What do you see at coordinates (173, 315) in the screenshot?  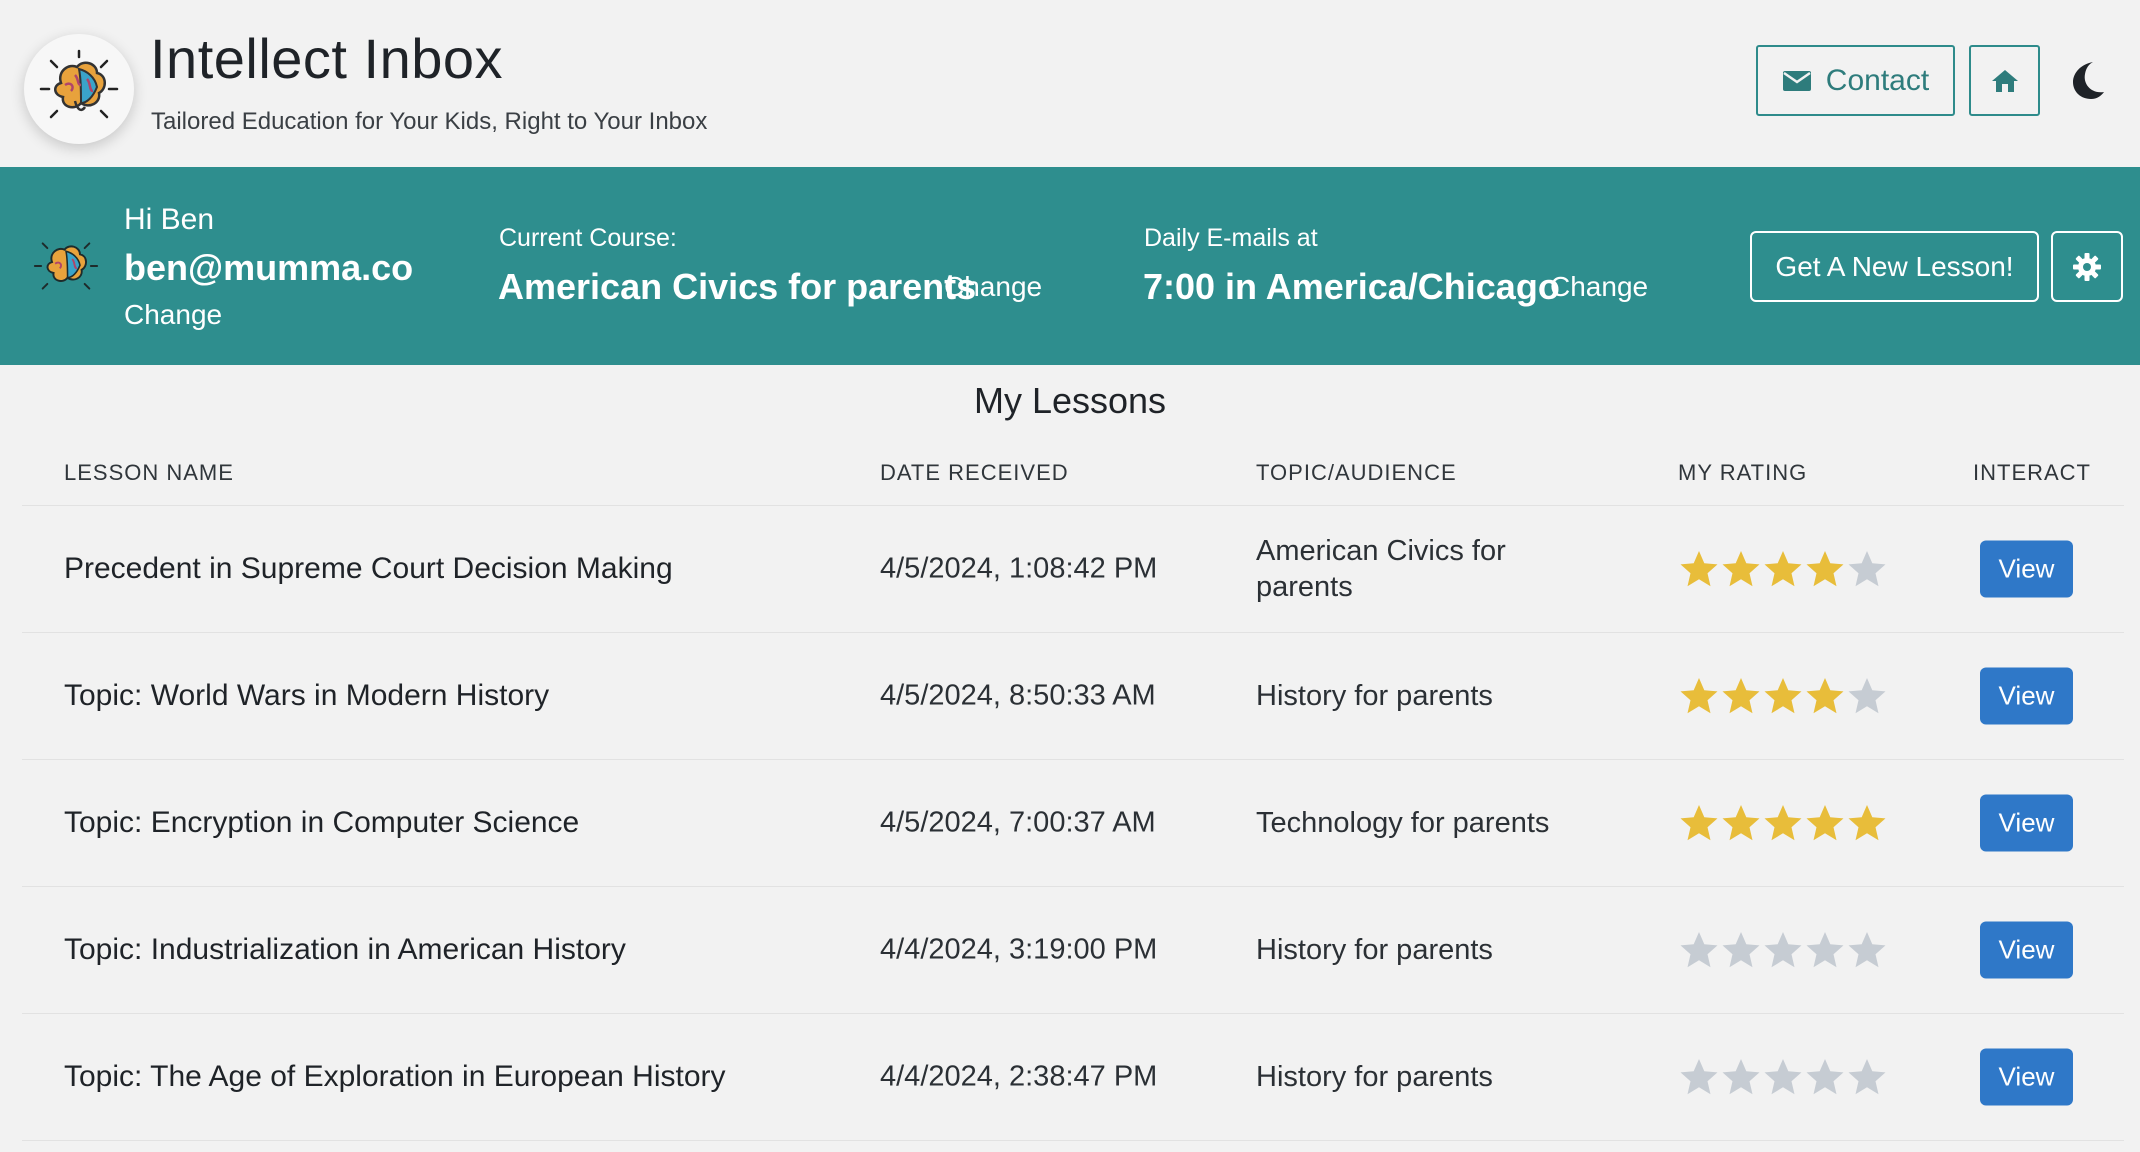 I see `change-account-link: Change` at bounding box center [173, 315].